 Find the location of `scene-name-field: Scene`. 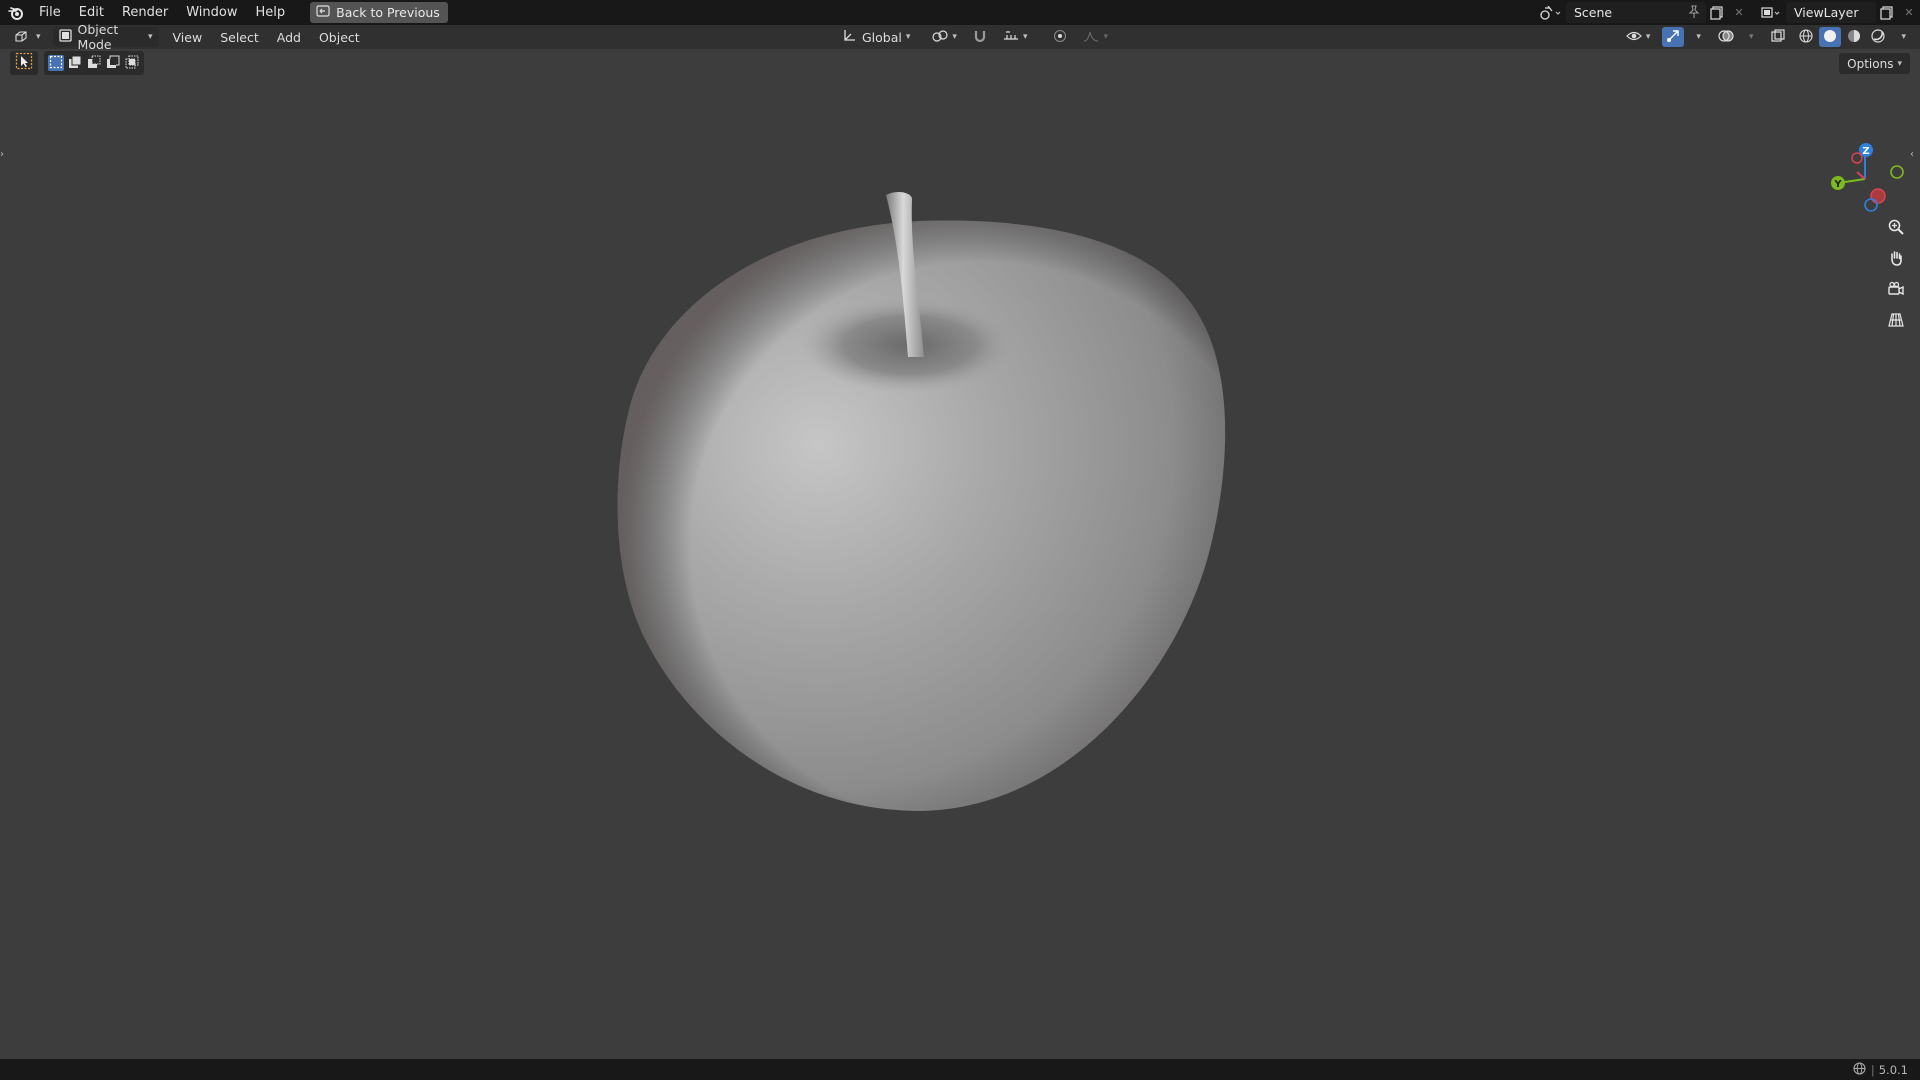

scene-name-field: Scene is located at coordinates (1636, 12).